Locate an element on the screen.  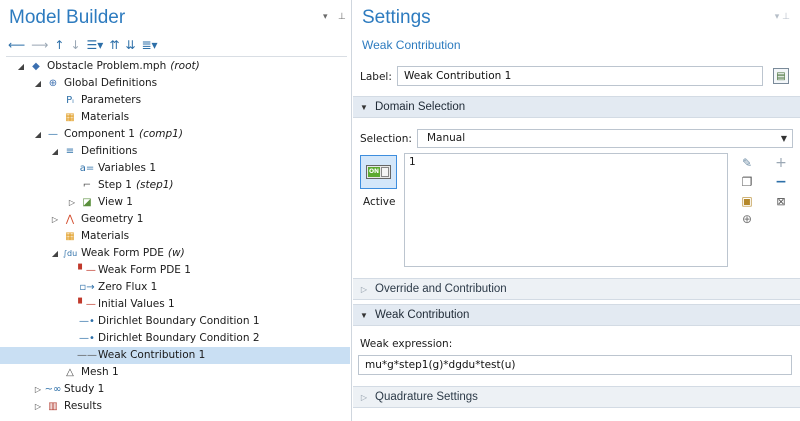
tree-node: ◢ ≡ Definitions is located at coordinates (175, 151).